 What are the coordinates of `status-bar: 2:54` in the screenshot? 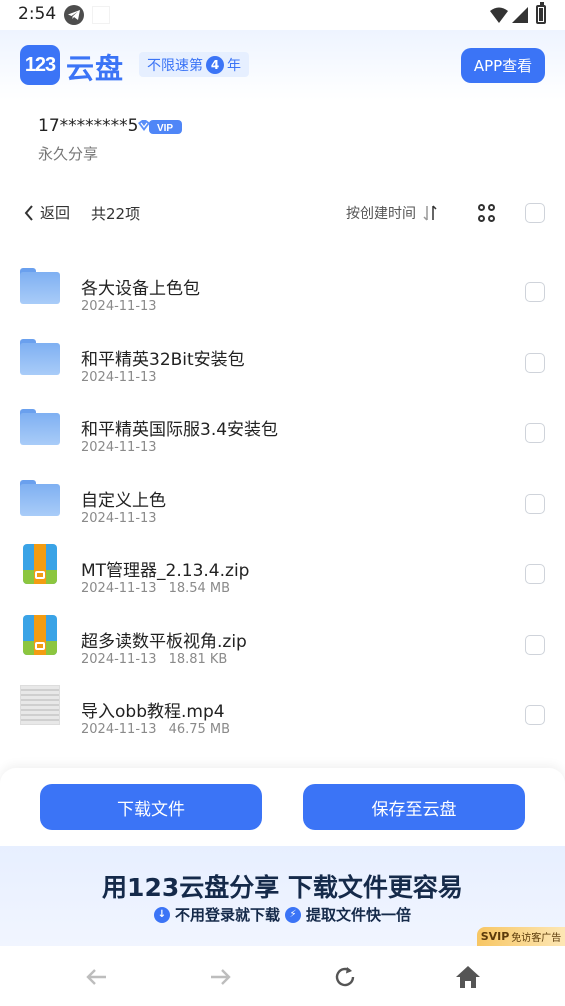 It's located at (282, 15).